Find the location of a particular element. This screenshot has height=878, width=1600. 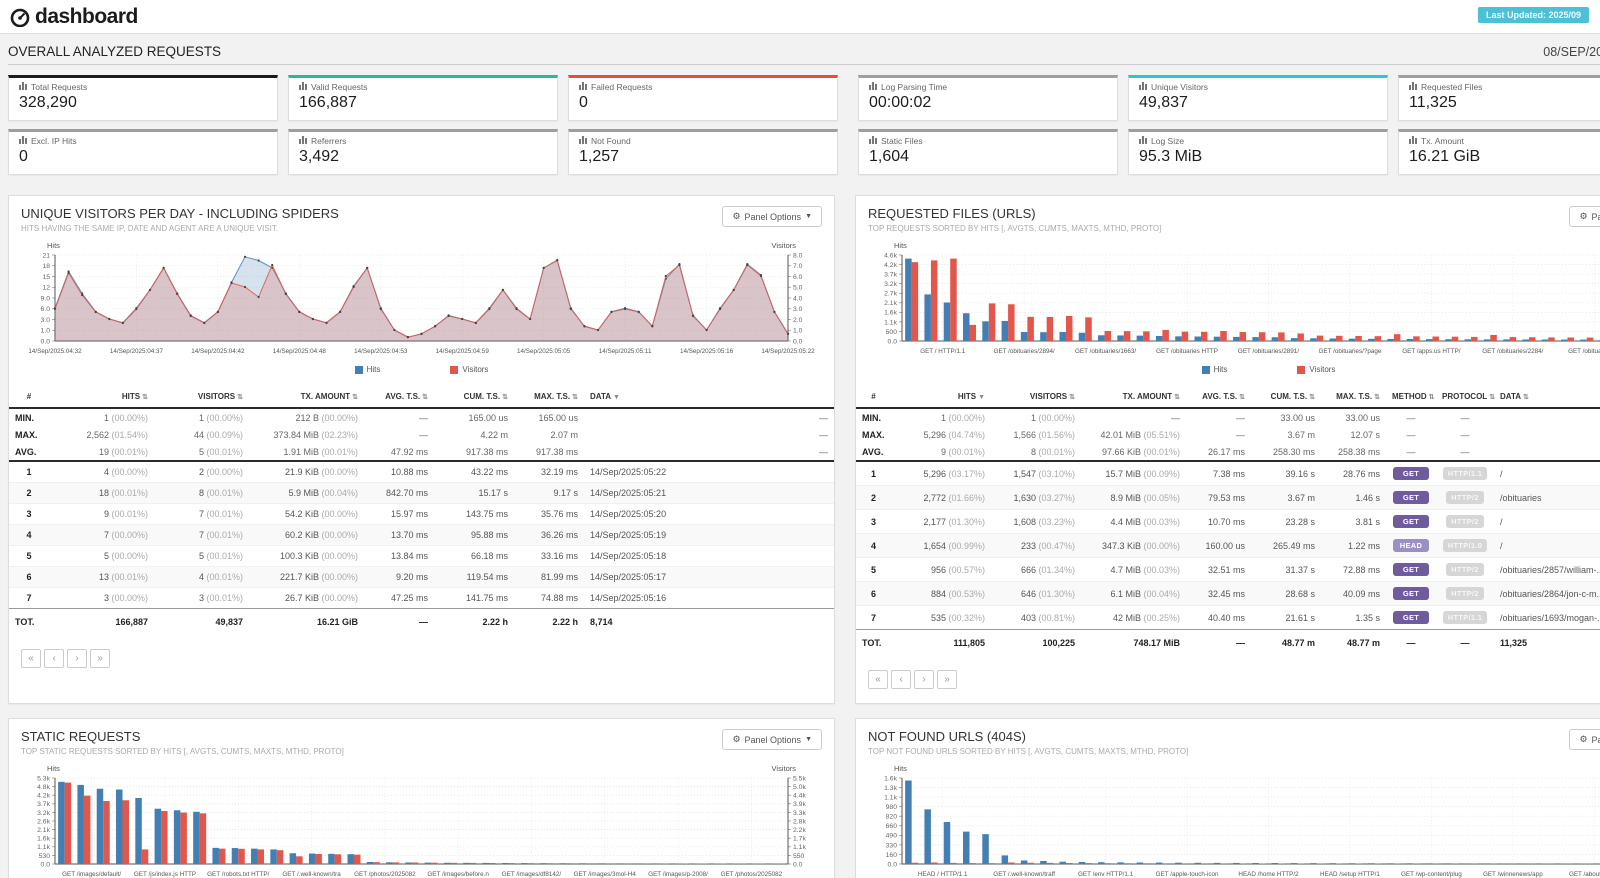

column-header-data: DATA ▼ is located at coordinates (709, 397).